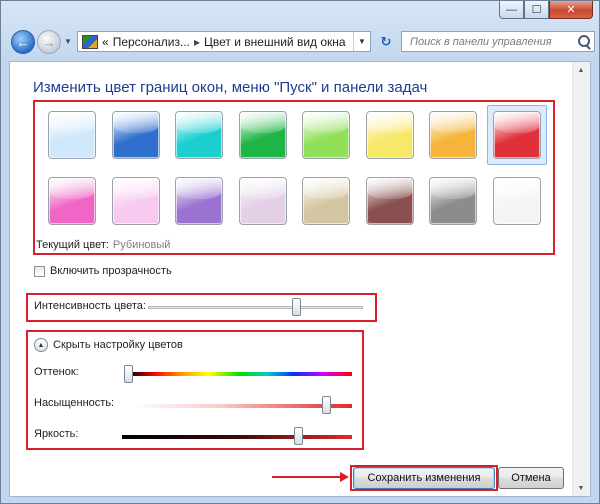 The height and width of the screenshot is (504, 600). I want to click on intensity-slider-thumb, so click(297, 307).